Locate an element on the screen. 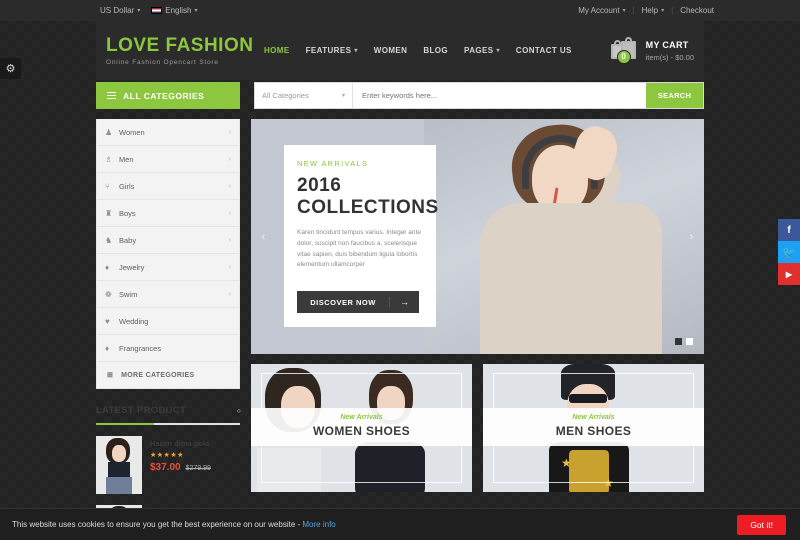 Image resolution: width=800 pixels, height=540 pixels. hero-heading: 2016 COLLECTIONS is located at coordinates (367, 197).